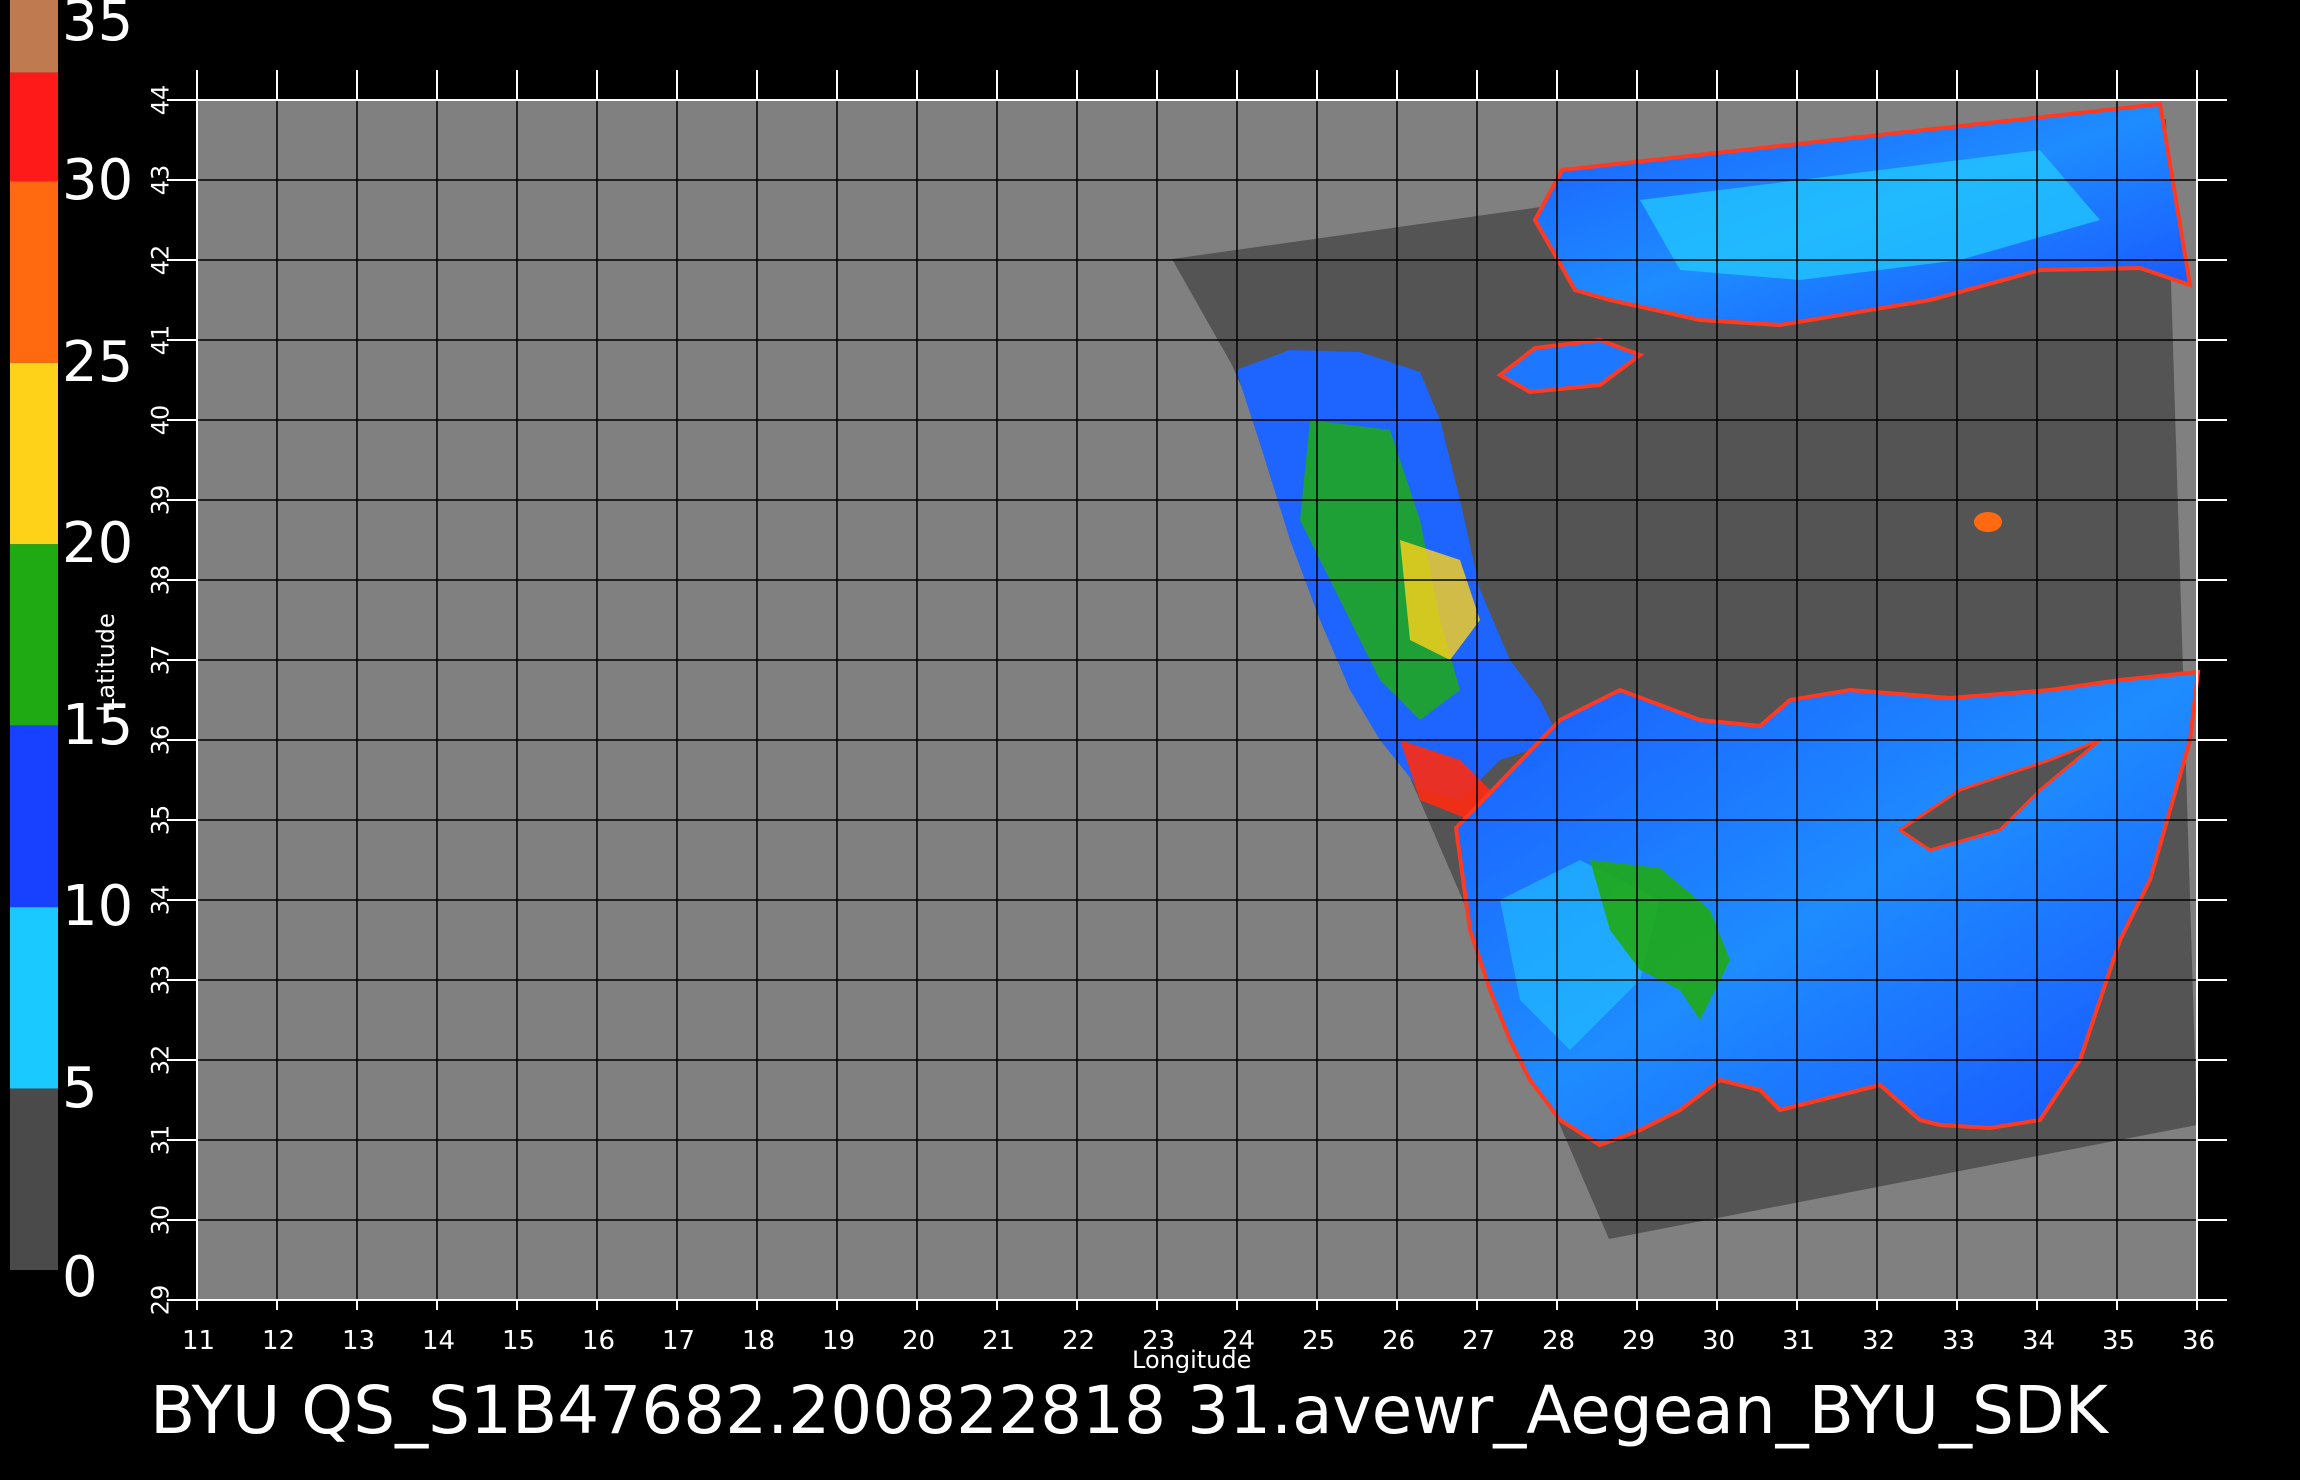 This screenshot has width=2300, height=1480. I want to click on small-wind-patch, so click(1988, 522).